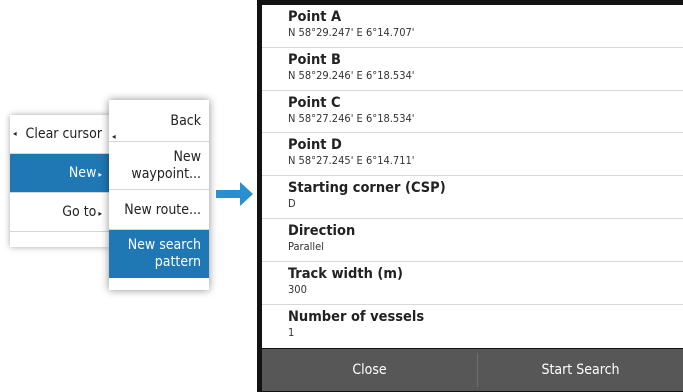  What do you see at coordinates (15, 133) in the screenshot?
I see `chevron-left-icon: ◂` at bounding box center [15, 133].